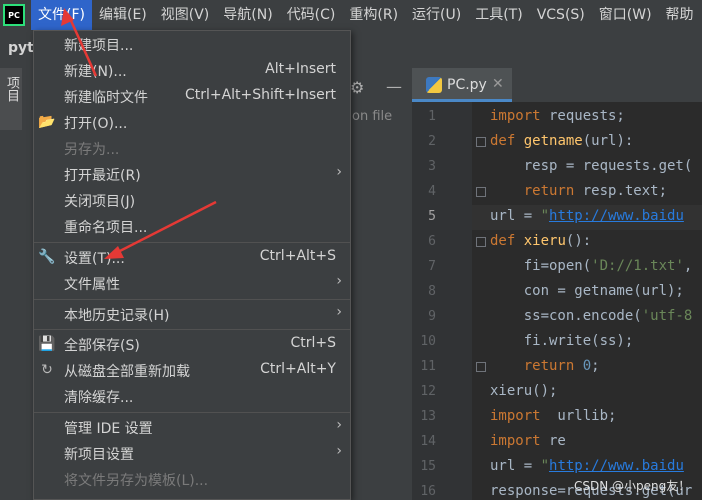  I want to click on menu-item-shortcut: Ctrl+Alt+S, so click(297, 256).